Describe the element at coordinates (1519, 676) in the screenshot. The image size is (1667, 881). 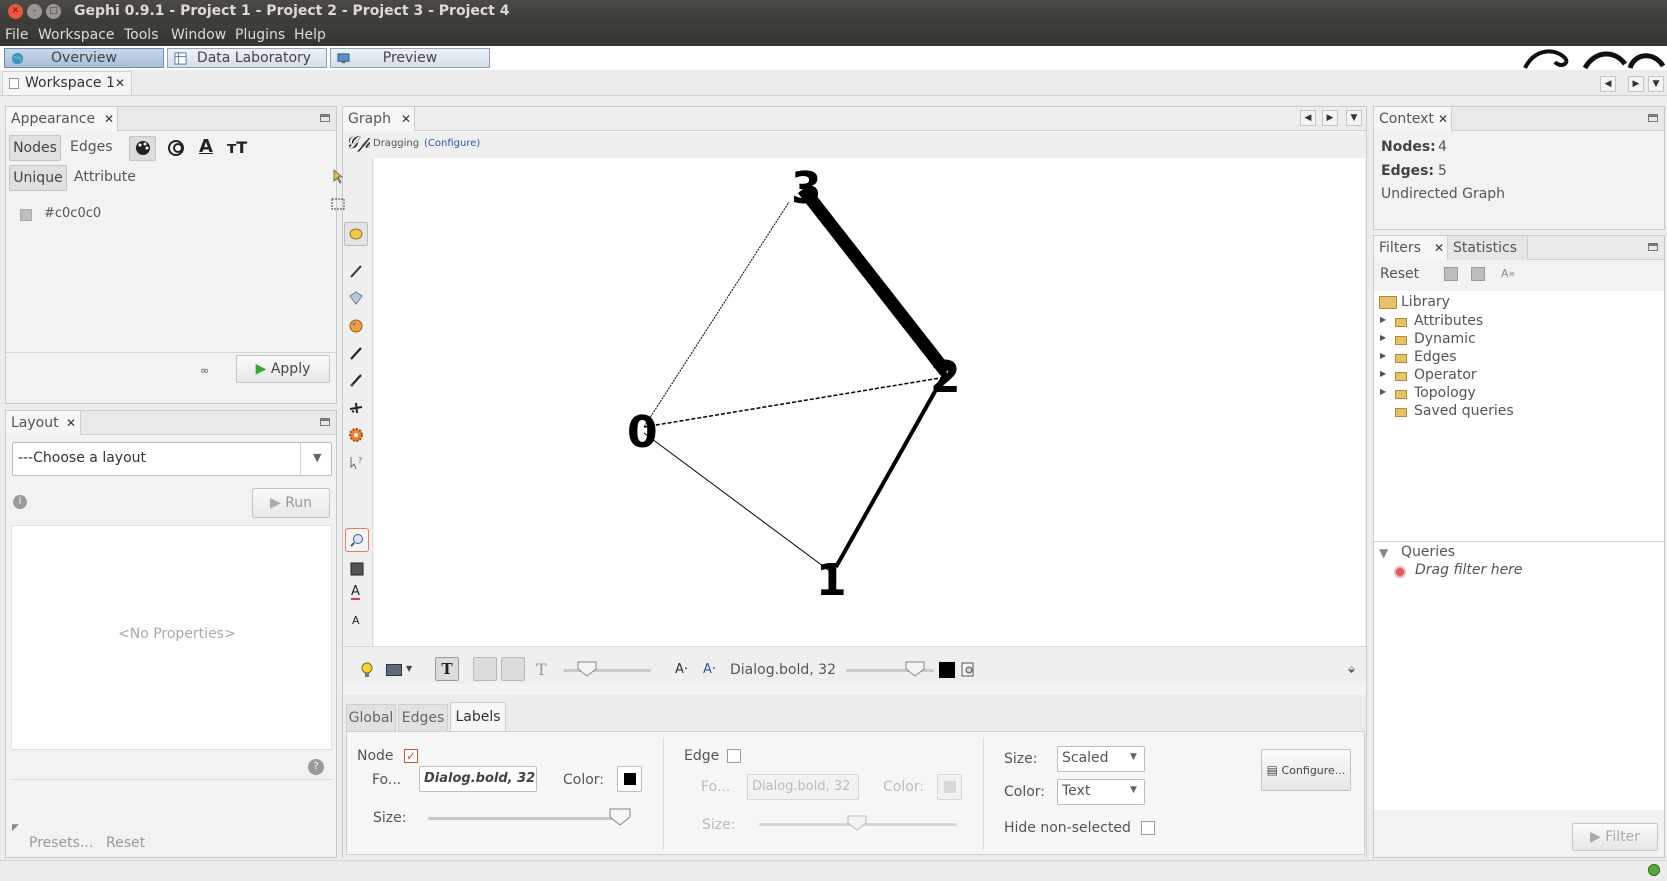
I see `queries-area: ▼ Queries Drag filter here` at that location.